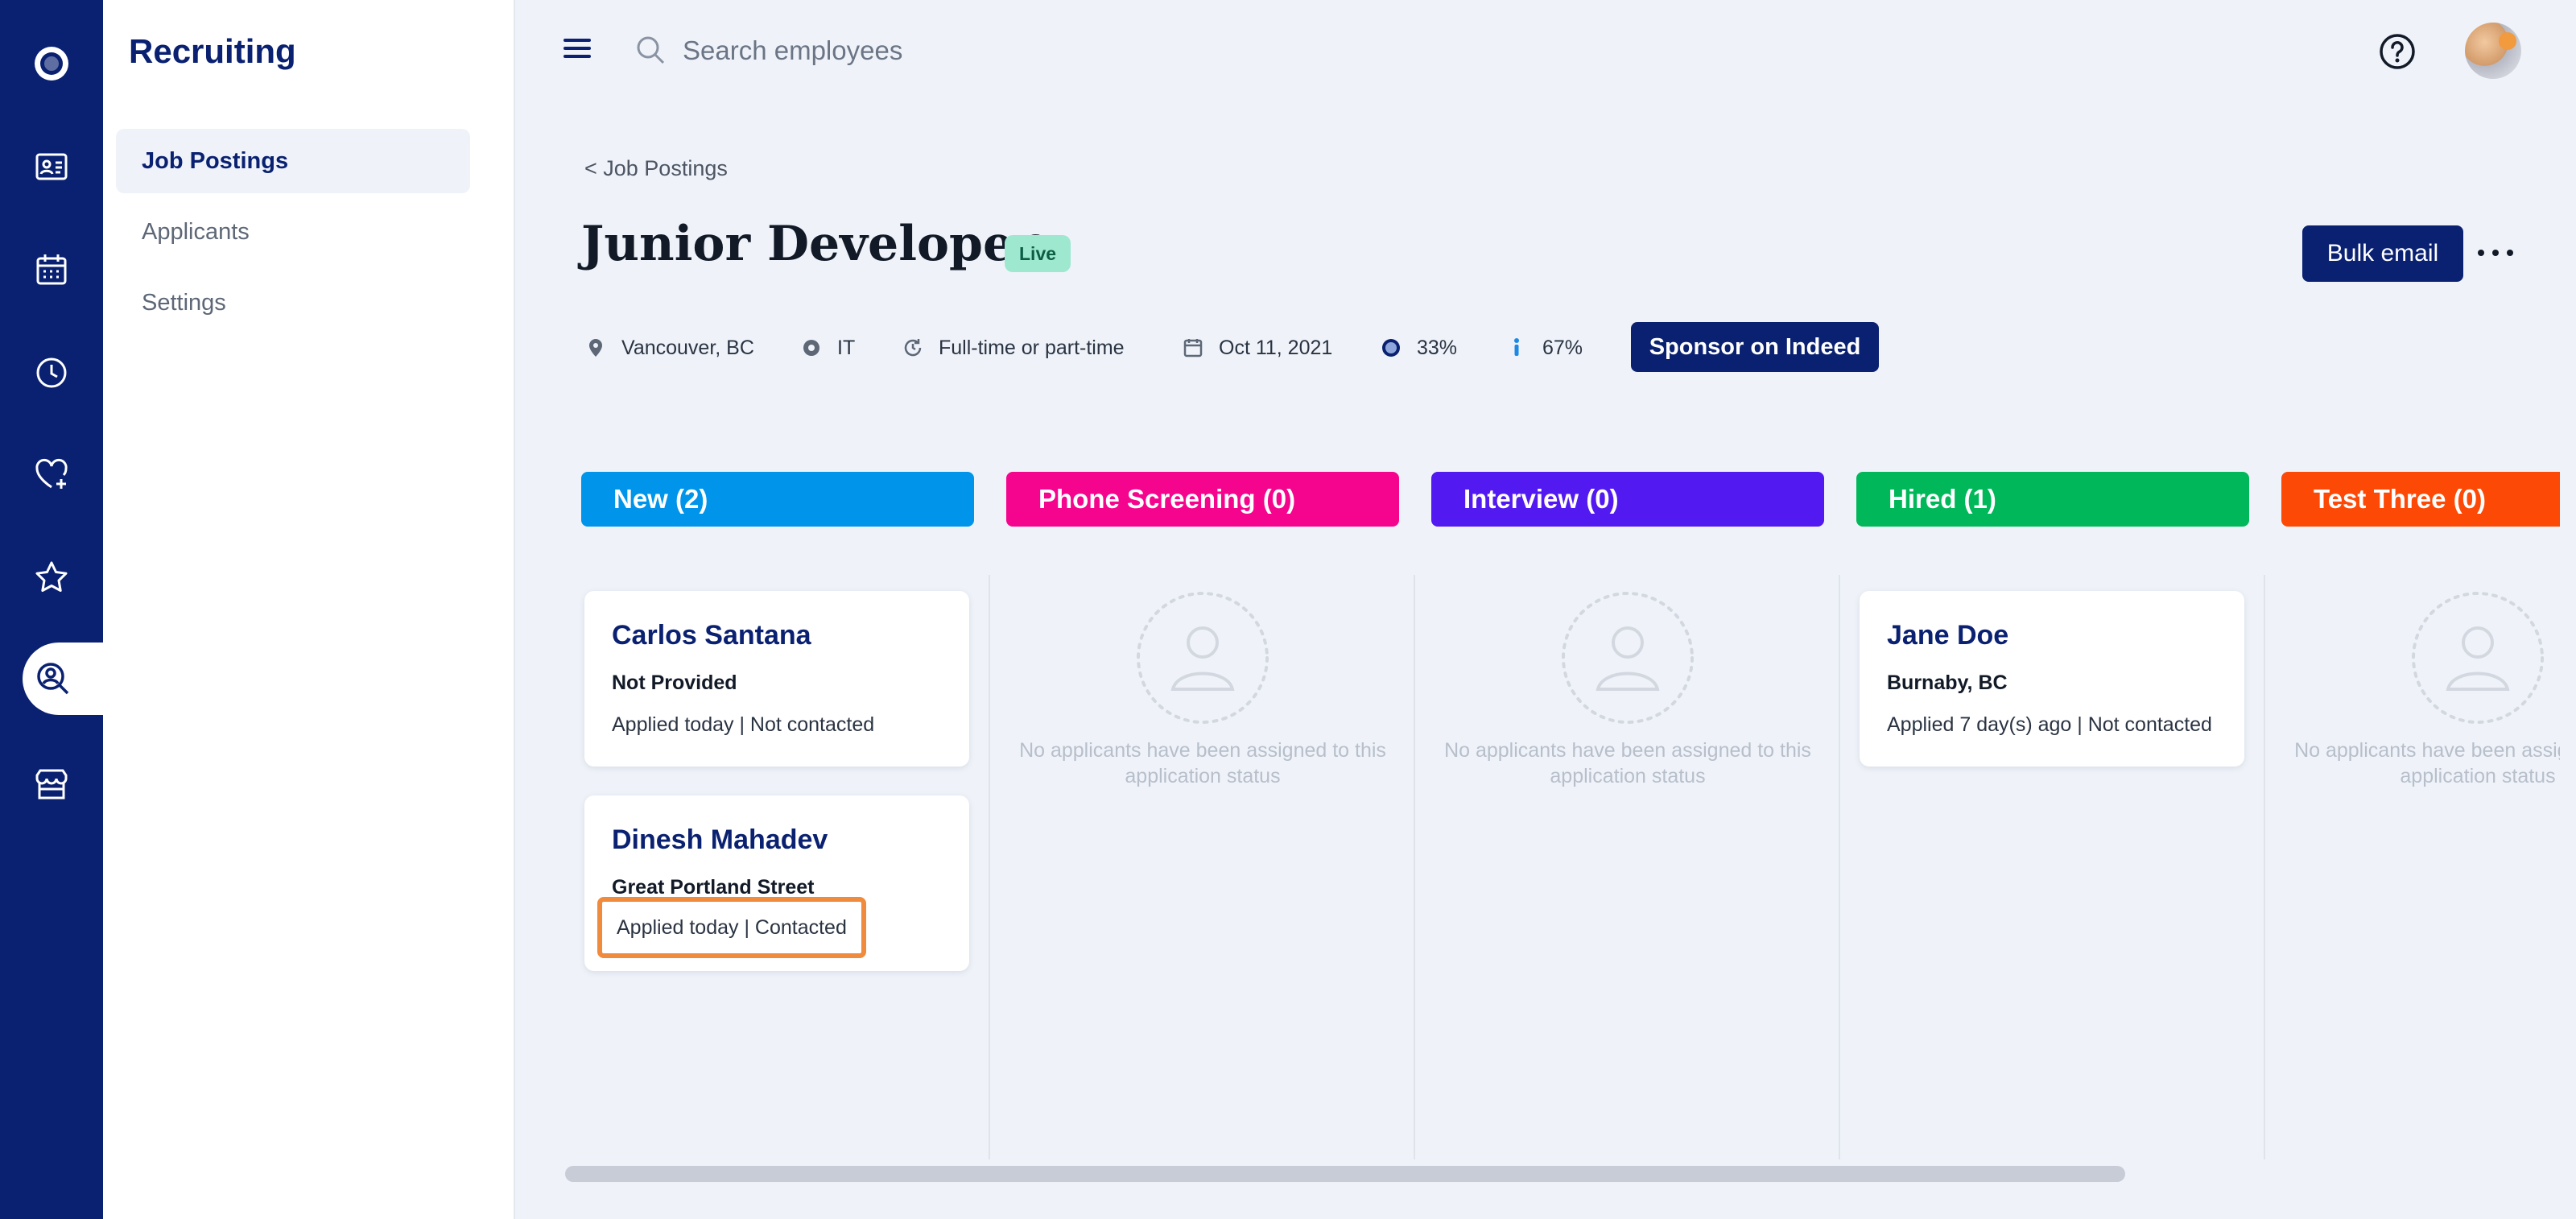 The height and width of the screenshot is (1219, 2576). I want to click on rotate-icon, so click(913, 348).